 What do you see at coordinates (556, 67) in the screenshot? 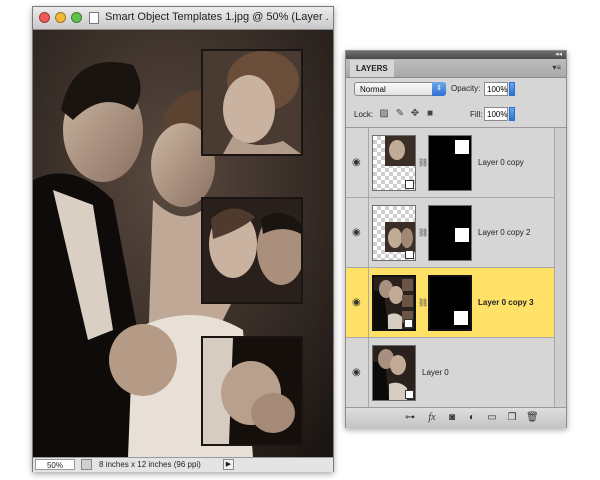
I see `panel-menu-icon: ▾≡` at bounding box center [556, 67].